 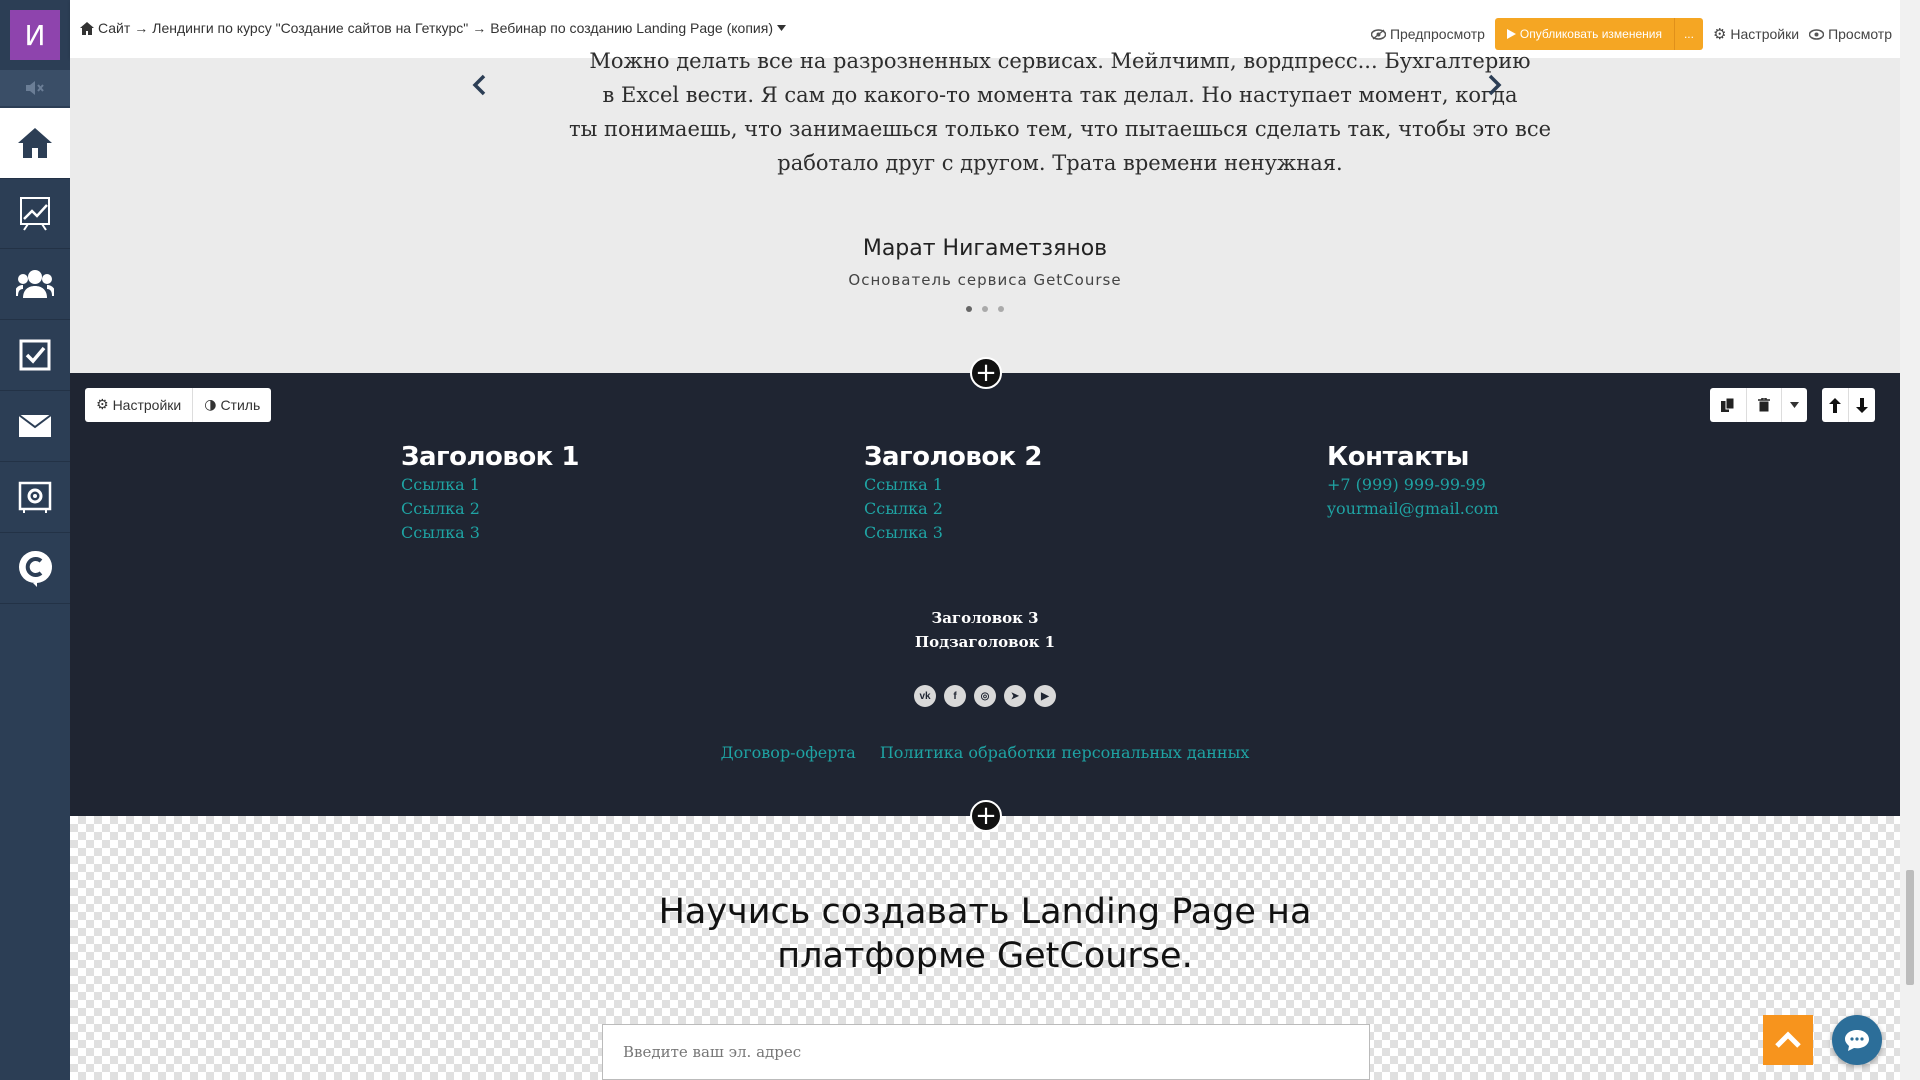 I want to click on scroll-top-button, so click(x=1788, y=1040).